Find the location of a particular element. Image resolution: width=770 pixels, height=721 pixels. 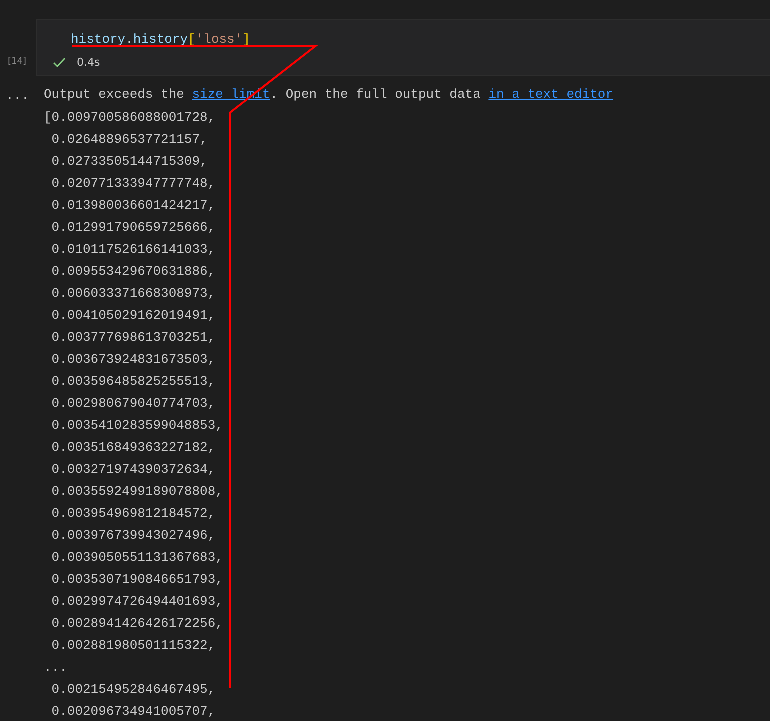

output-line: 0.0035592499189078808, is located at coordinates (137, 492).